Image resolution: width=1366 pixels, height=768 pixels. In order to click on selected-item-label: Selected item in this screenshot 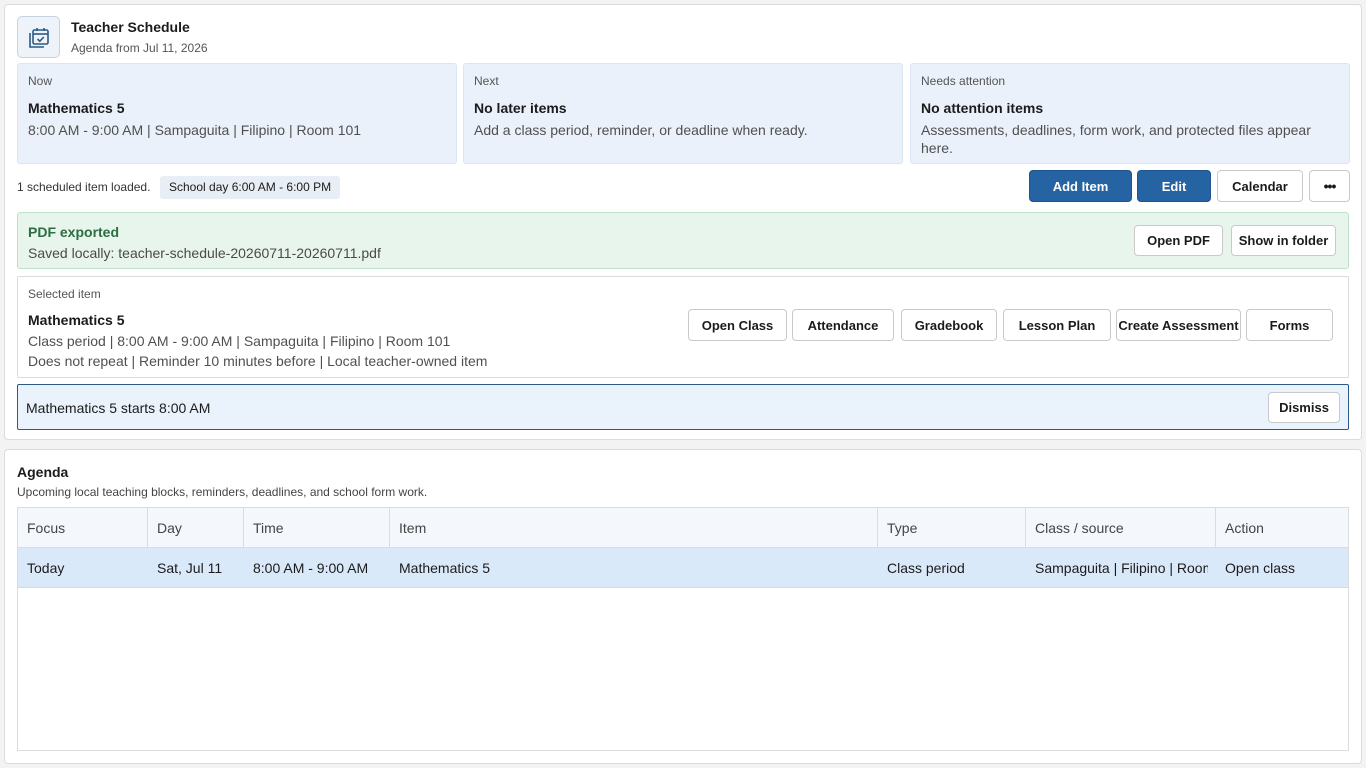, I will do `click(64, 294)`.